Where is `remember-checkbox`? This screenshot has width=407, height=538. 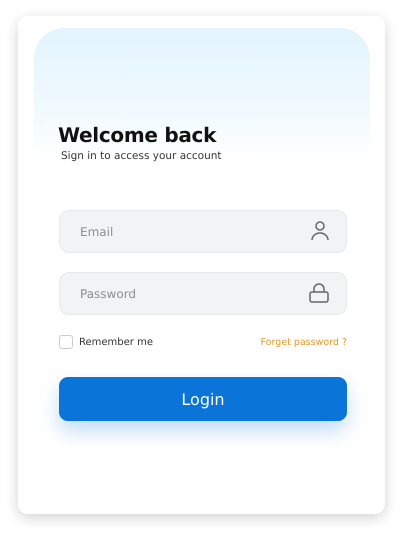
remember-checkbox is located at coordinates (66, 342).